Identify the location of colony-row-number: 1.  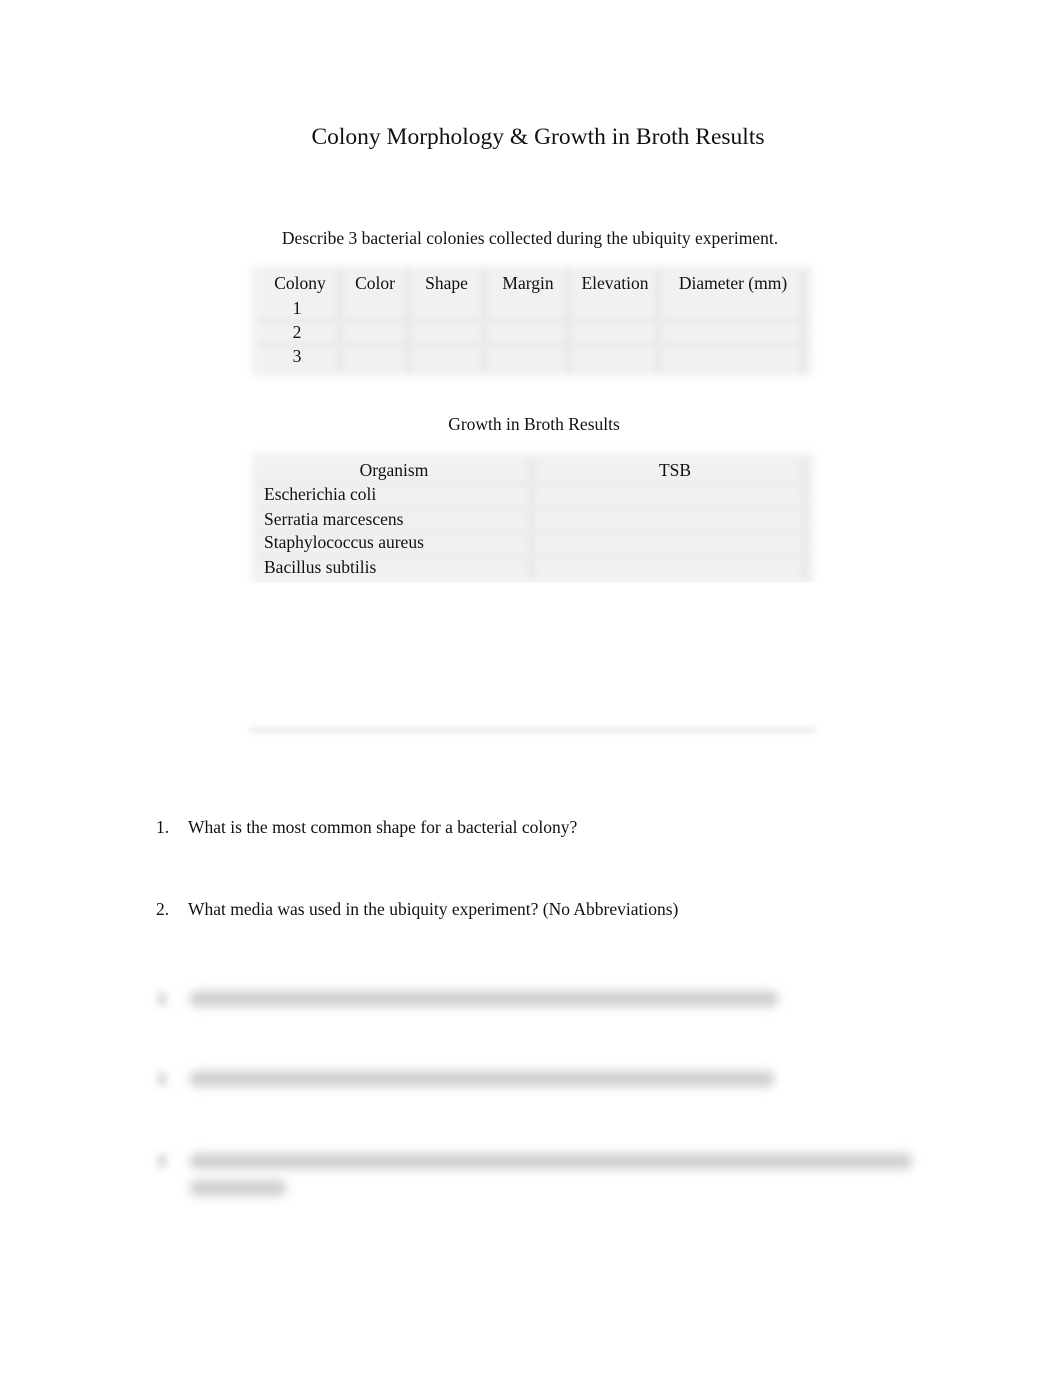
(297, 308).